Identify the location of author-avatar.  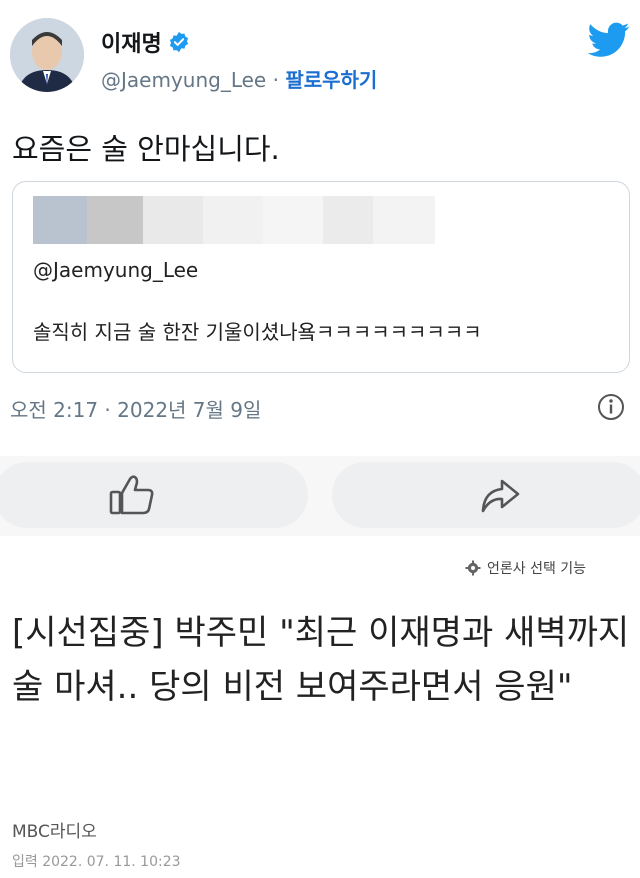
(47, 55).